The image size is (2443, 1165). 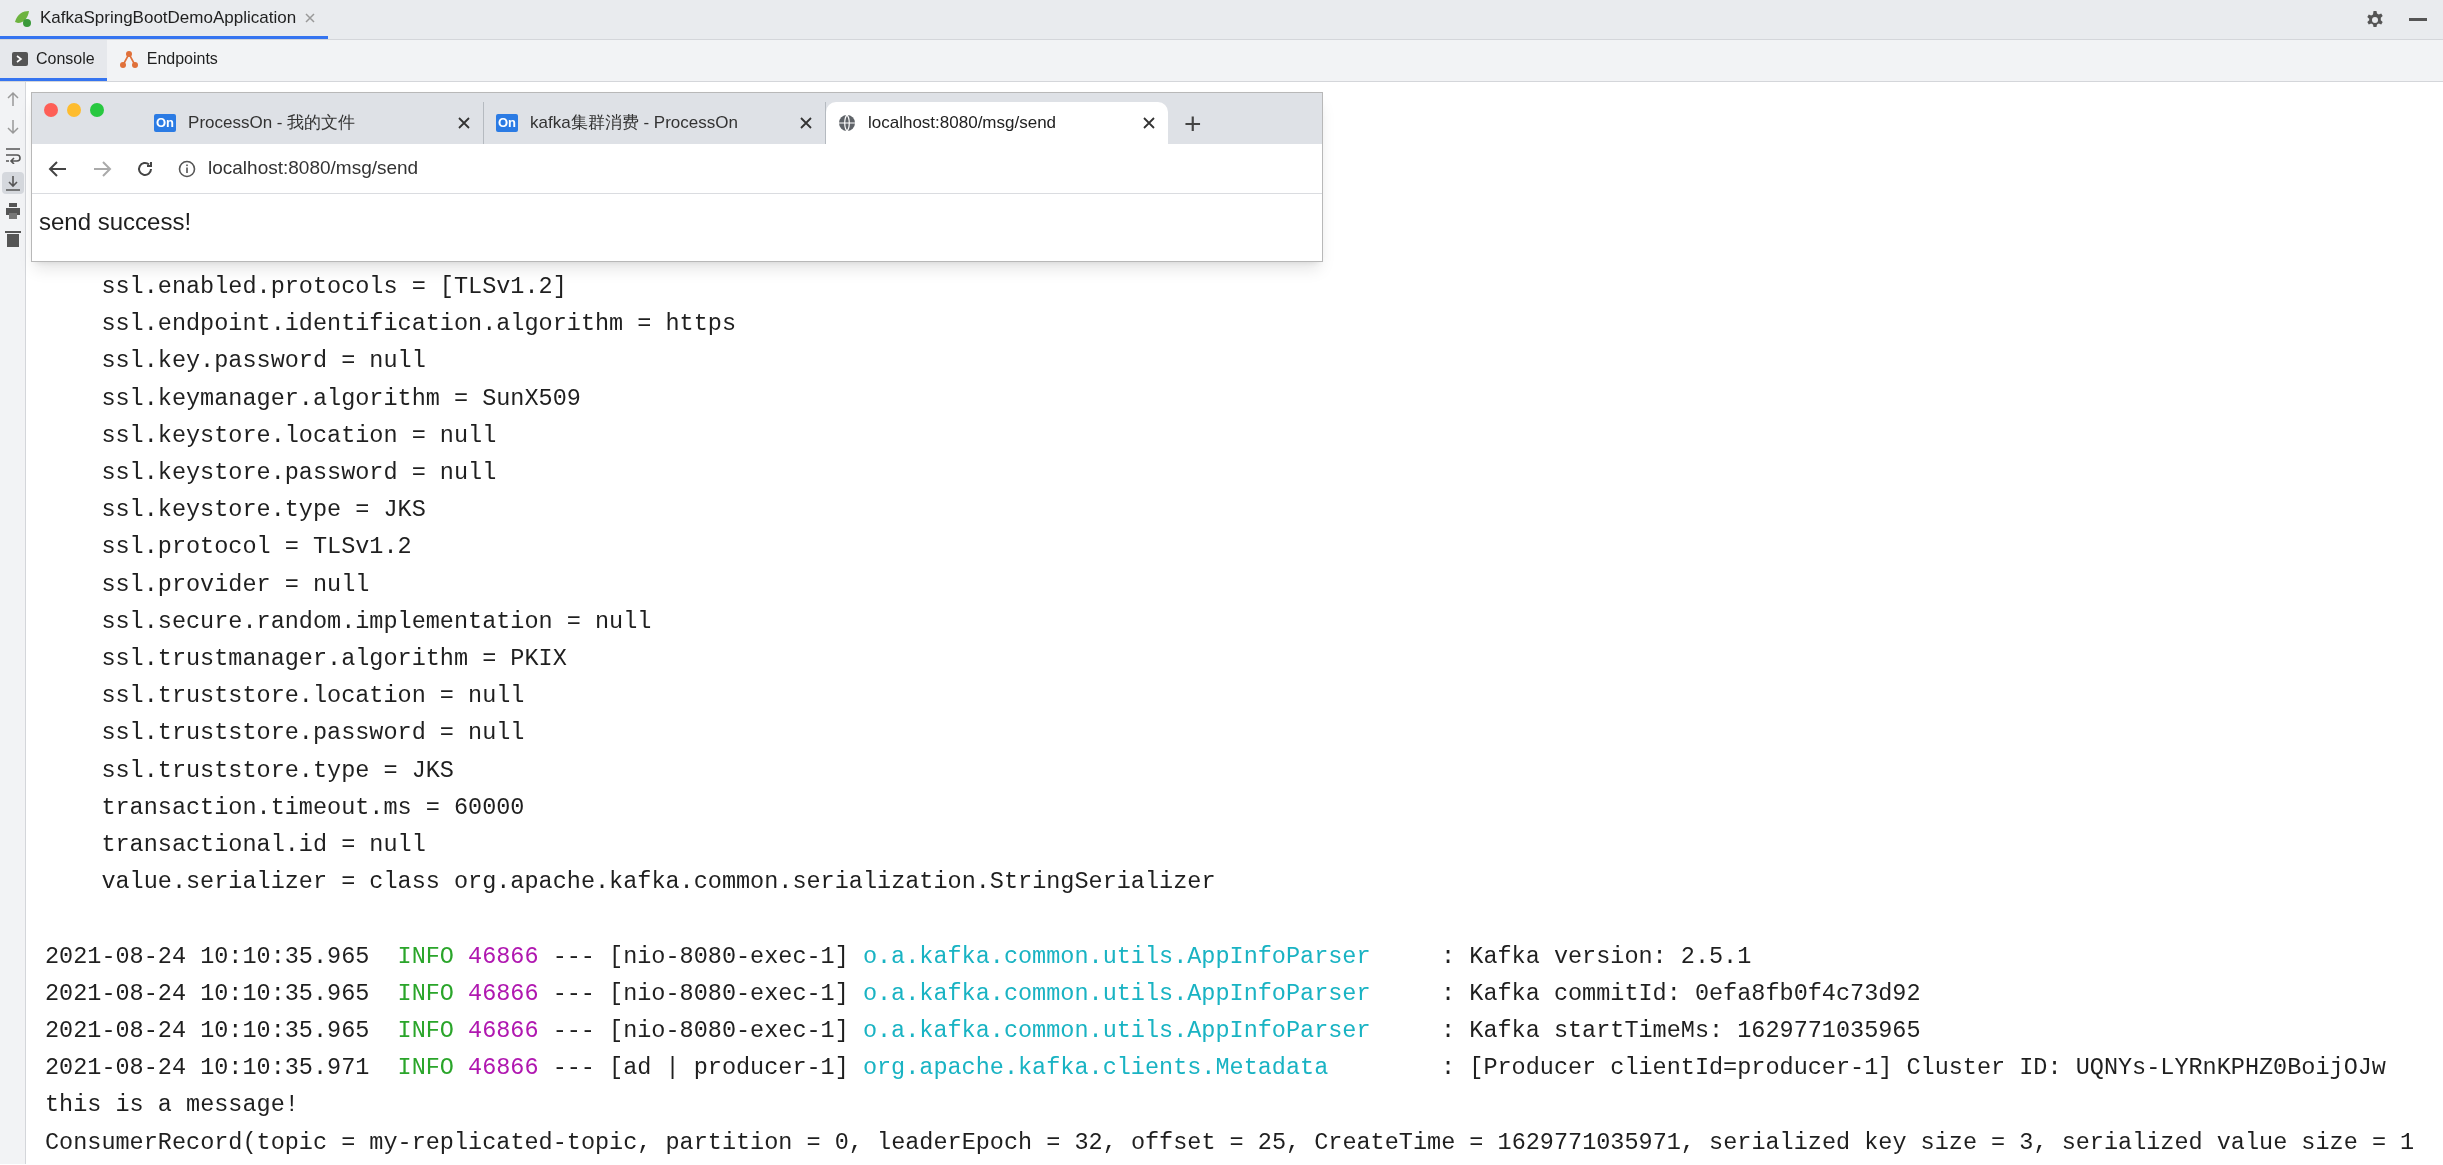 What do you see at coordinates (298, 435) in the screenshot?
I see `config-line: ssl.keystore.location = null` at bounding box center [298, 435].